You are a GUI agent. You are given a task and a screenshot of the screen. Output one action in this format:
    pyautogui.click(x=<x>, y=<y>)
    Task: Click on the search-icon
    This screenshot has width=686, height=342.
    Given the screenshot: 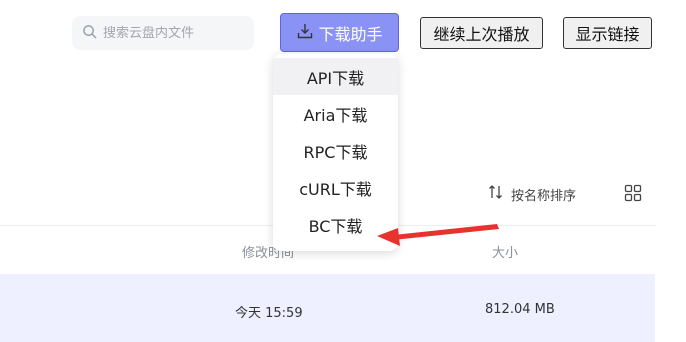 What is the action you would take?
    pyautogui.click(x=89, y=33)
    